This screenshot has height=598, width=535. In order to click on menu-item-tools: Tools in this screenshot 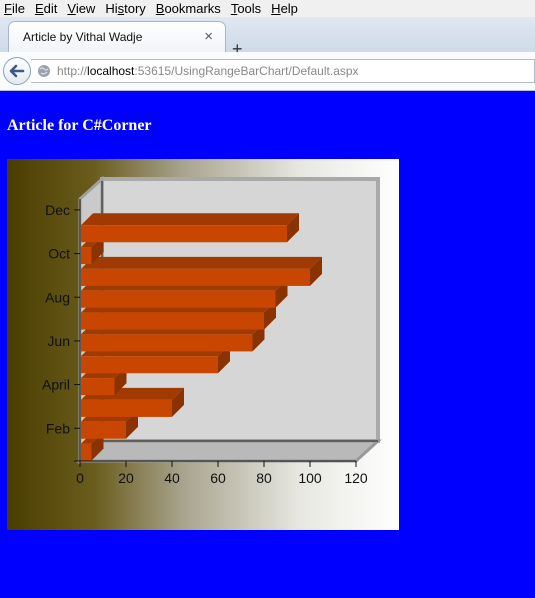, I will do `click(246, 8)`.